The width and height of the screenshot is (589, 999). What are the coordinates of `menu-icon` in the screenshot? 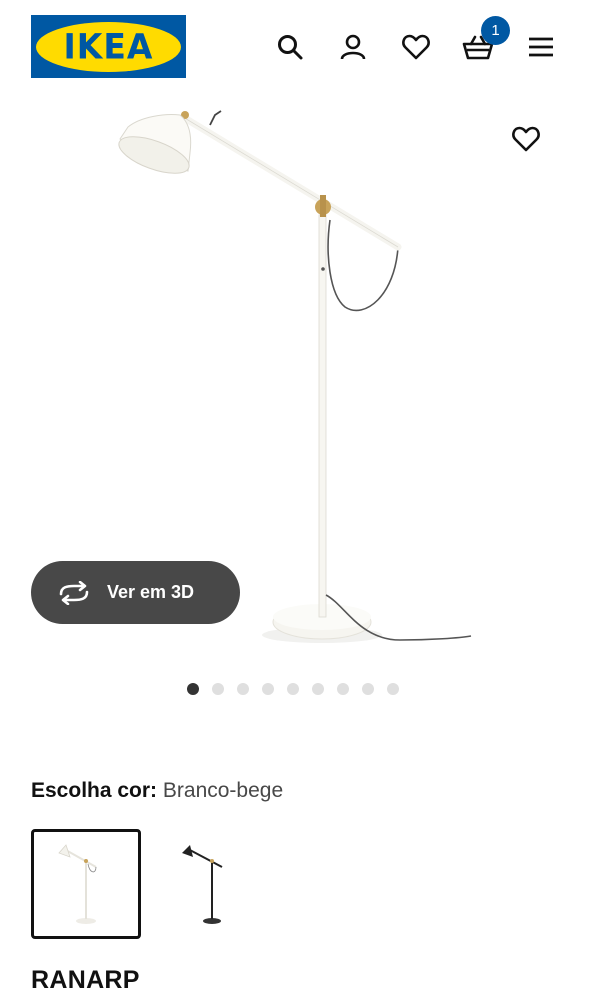 It's located at (541, 47).